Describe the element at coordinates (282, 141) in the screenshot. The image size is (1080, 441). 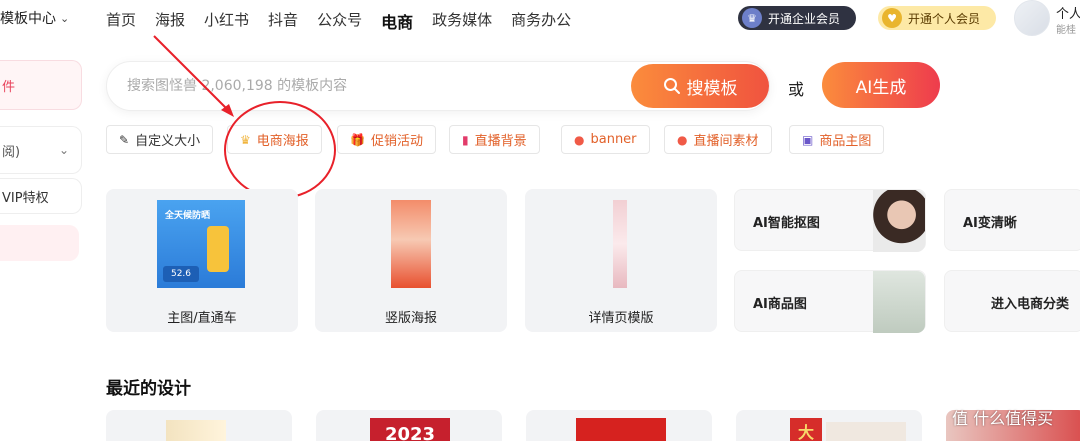
I see `chip-label: 电商海报` at that location.